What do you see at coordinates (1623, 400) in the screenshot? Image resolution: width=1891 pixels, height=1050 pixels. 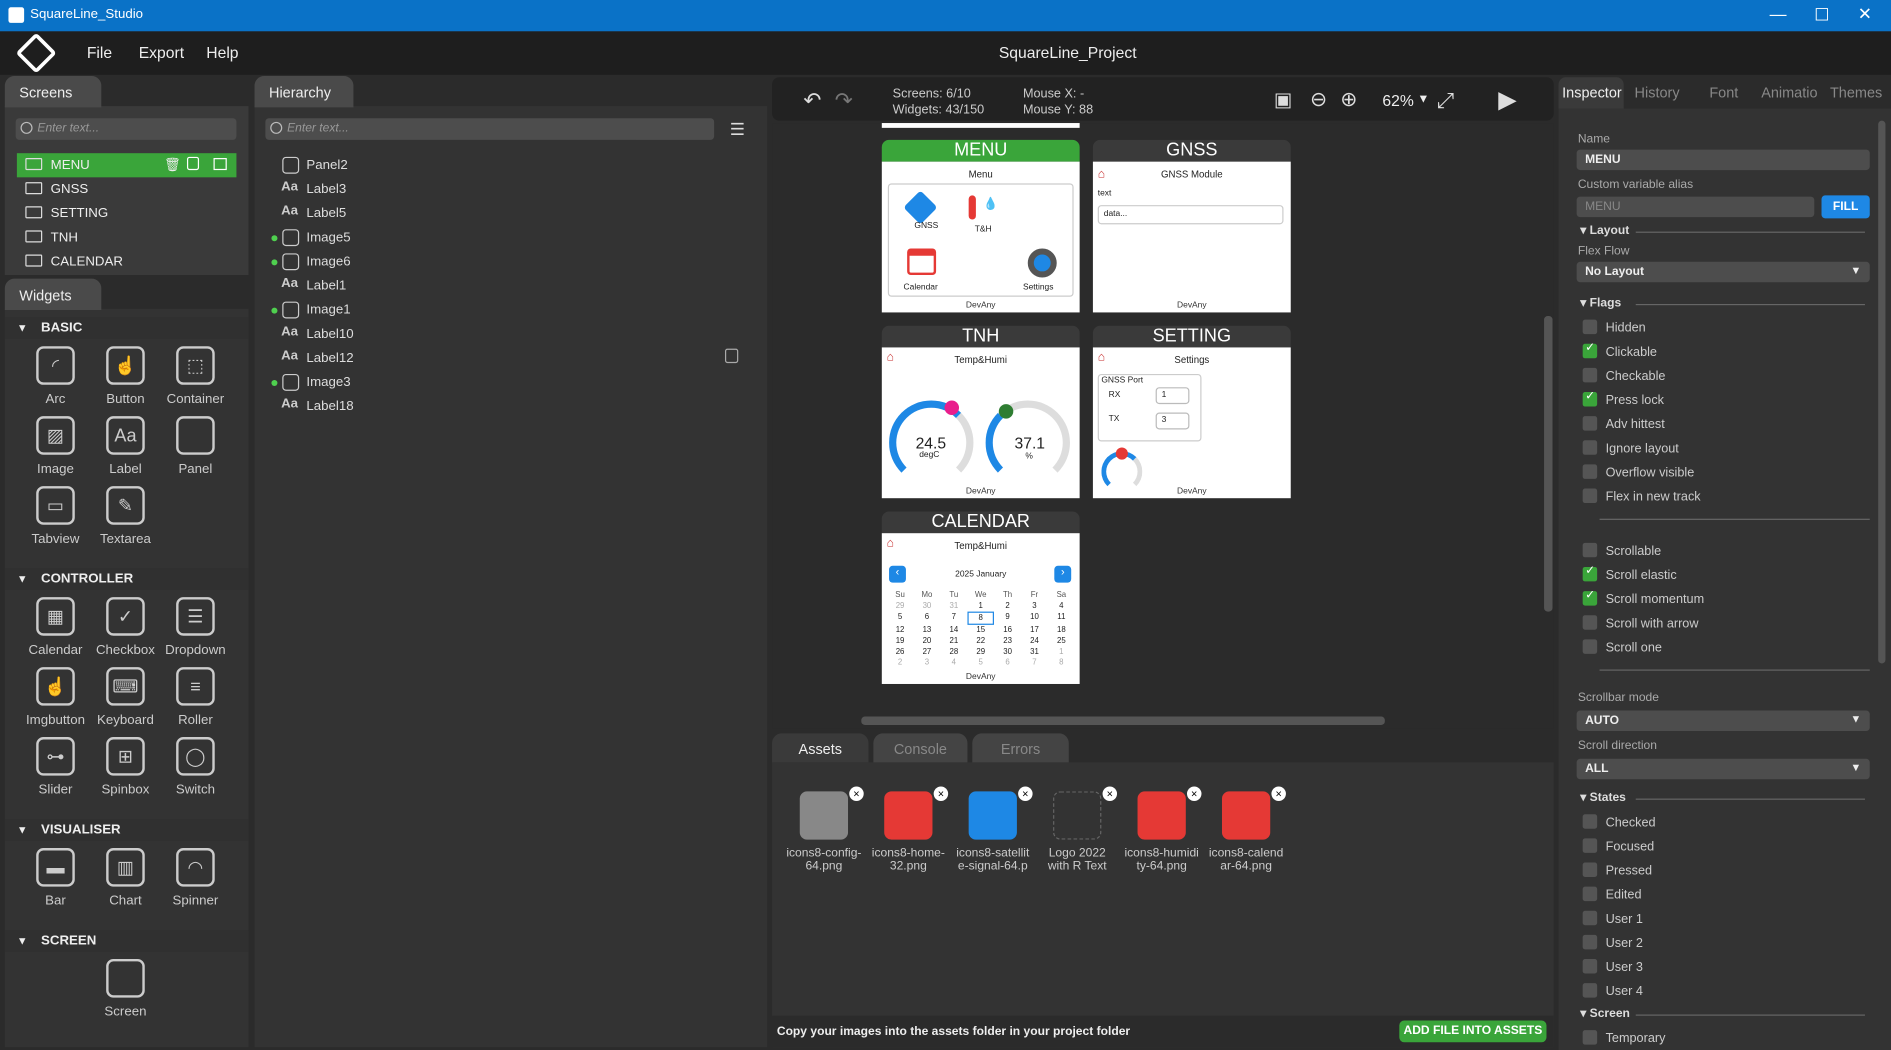 I see `checkbox-press-lock: Press lock` at bounding box center [1623, 400].